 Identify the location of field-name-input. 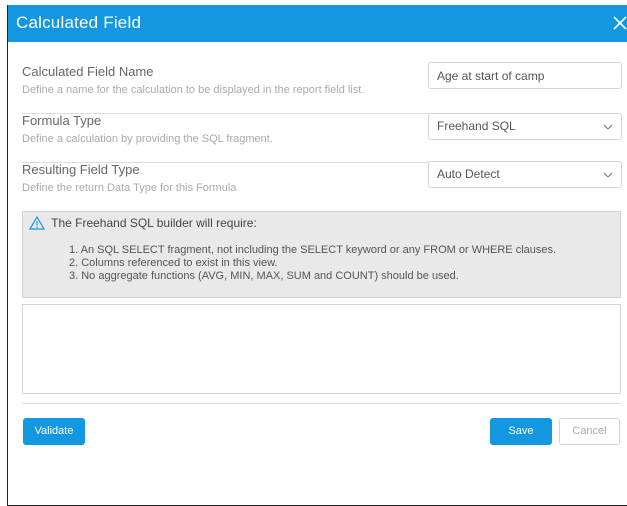
(525, 75).